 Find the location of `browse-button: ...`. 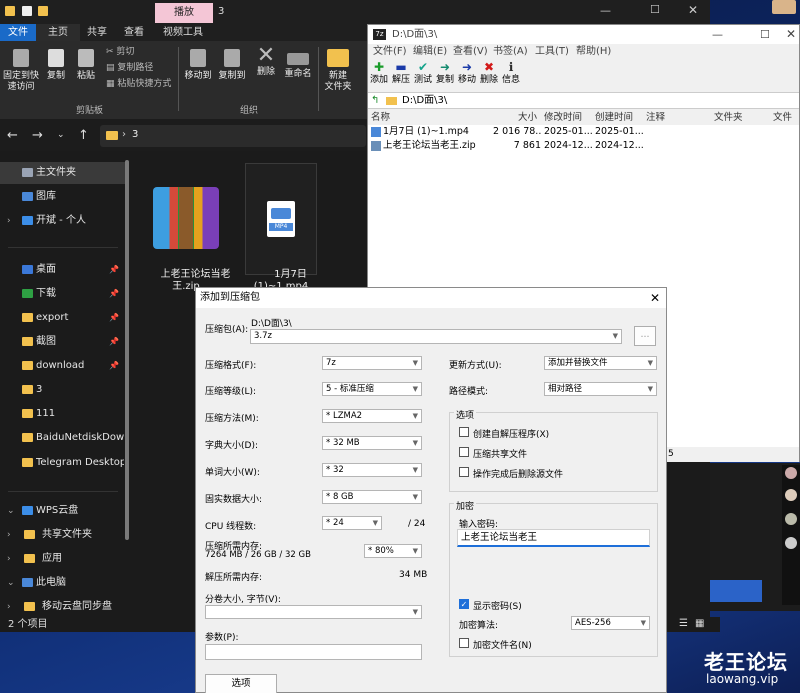

browse-button: ... is located at coordinates (645, 336).